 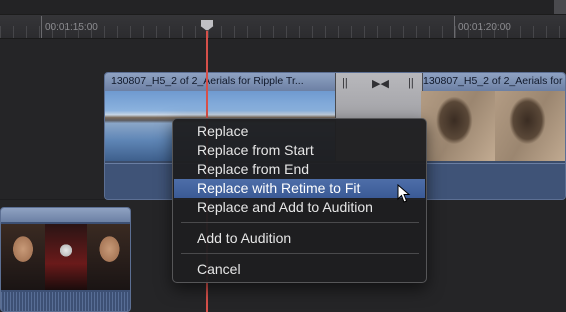 I want to click on menu-item-add-to-audition: Add to Audition, so click(x=299, y=238).